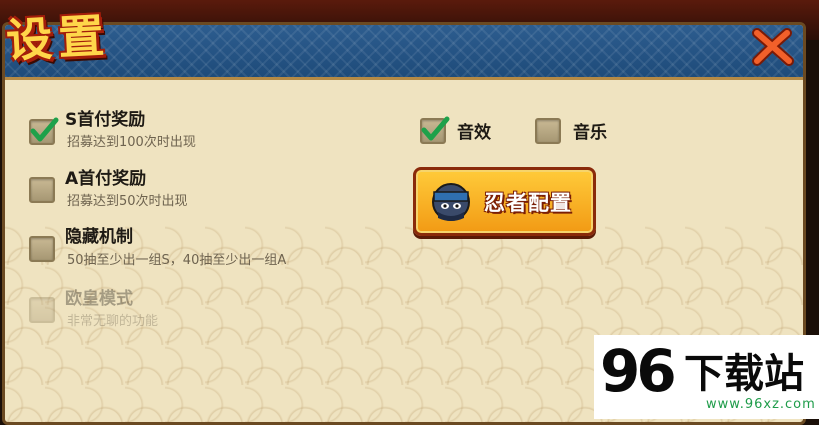 This screenshot has height=425, width=819. What do you see at coordinates (638, 371) in the screenshot?
I see `watermark-number: 96` at bounding box center [638, 371].